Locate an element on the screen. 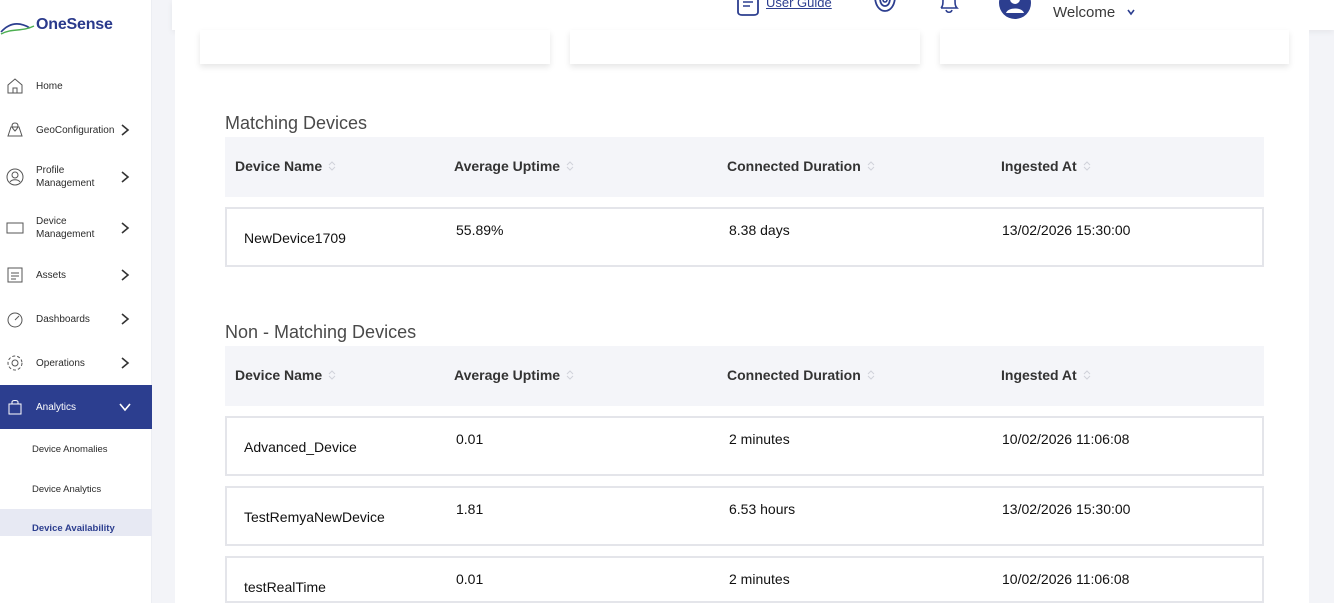 This screenshot has width=1334, height=603. sidebar-item-device-management: Device Management is located at coordinates (76, 228).